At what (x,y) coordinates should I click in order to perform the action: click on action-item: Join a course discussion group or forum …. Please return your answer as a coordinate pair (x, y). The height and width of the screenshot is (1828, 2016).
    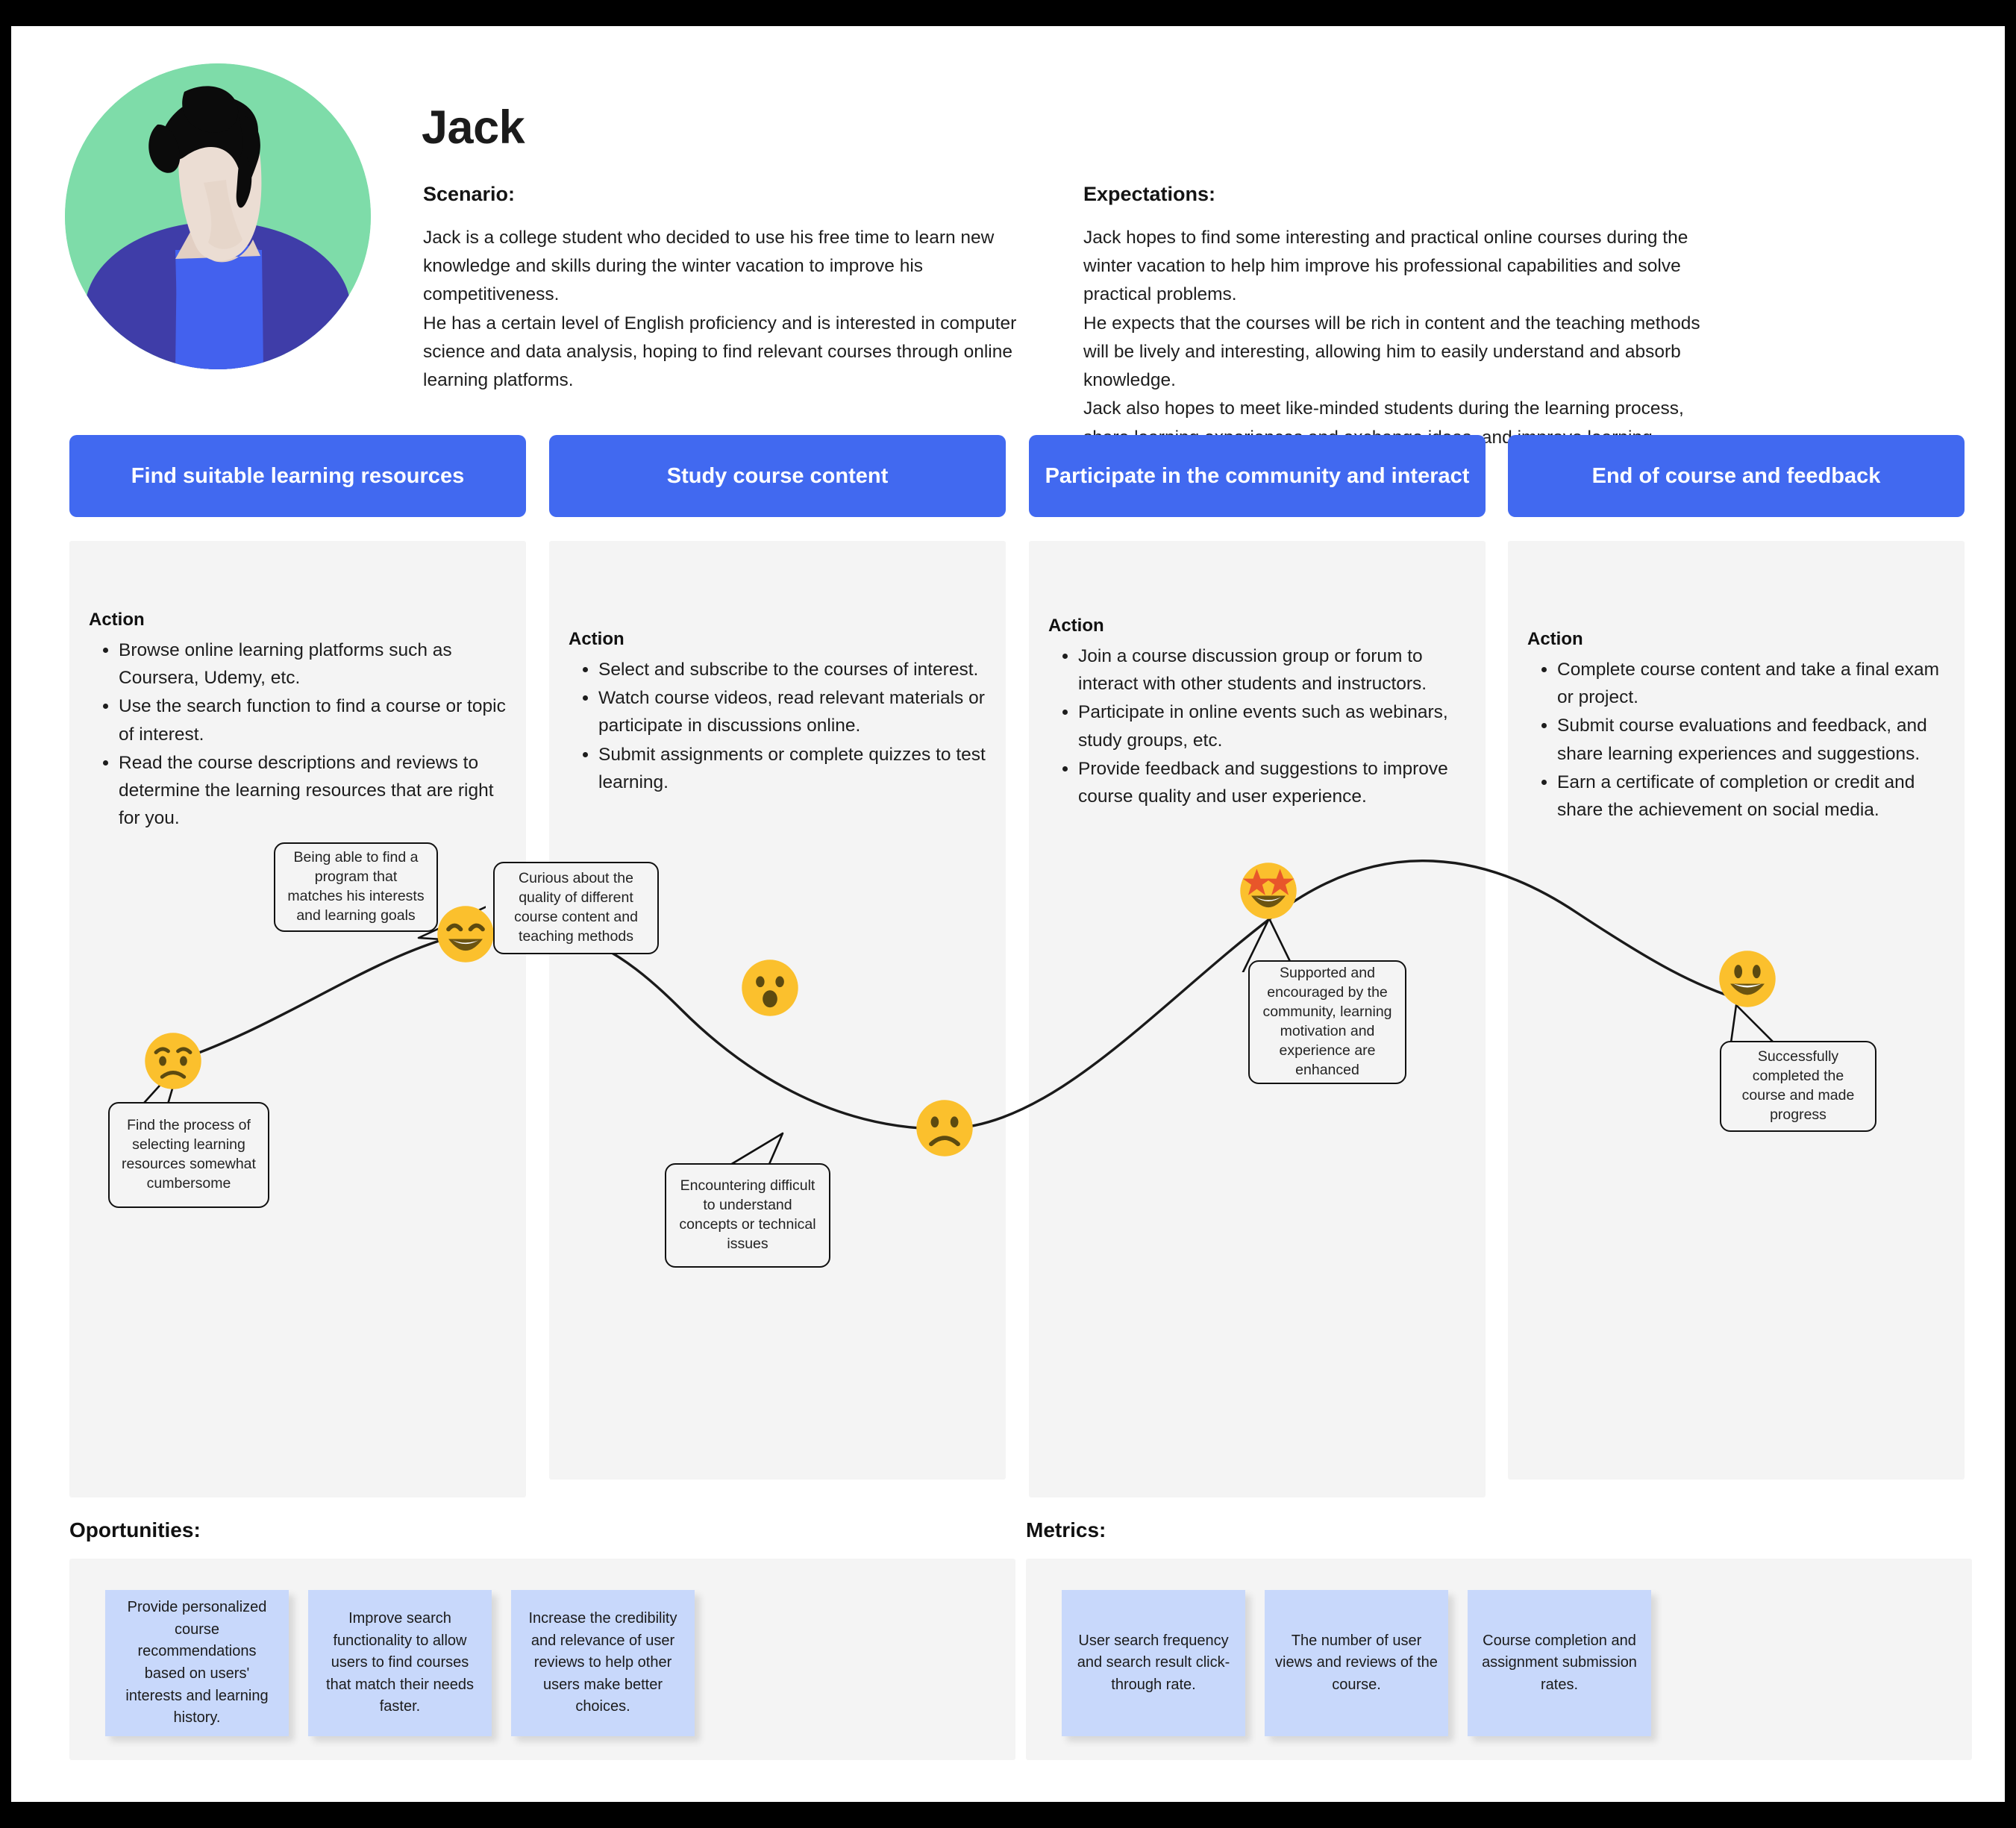
    Looking at the image, I should click on (1273, 670).